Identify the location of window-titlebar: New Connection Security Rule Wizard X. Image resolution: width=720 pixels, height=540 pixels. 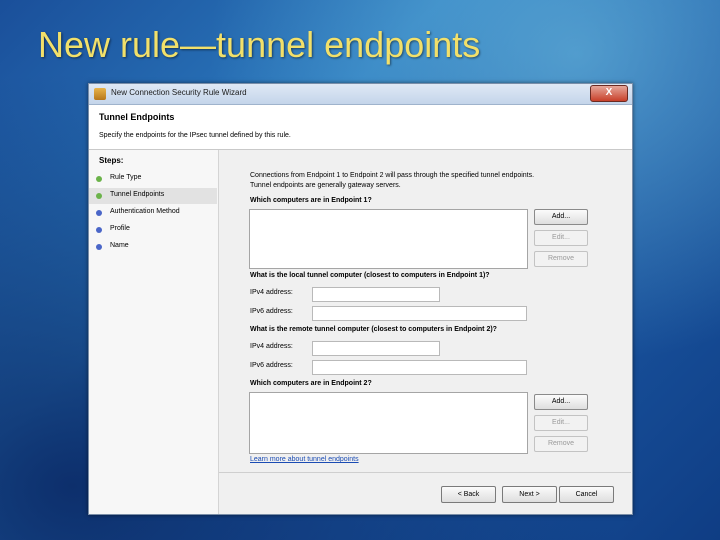
(360, 94).